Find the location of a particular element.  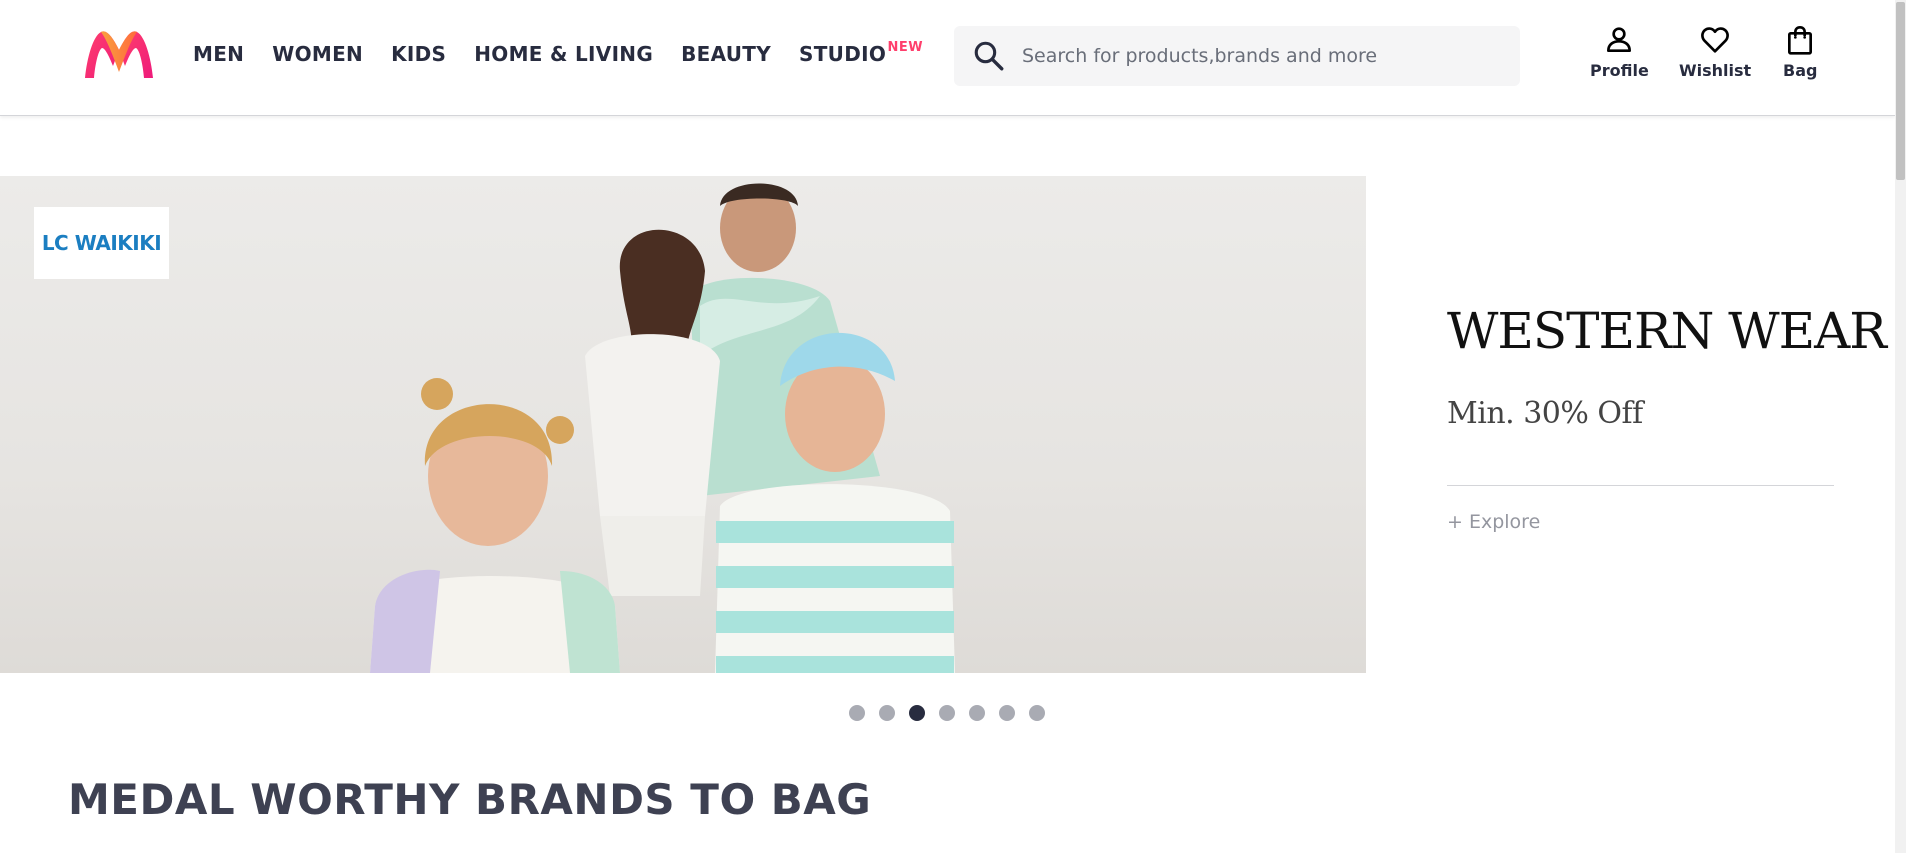

explore-link: + Explore is located at coordinates (1493, 522).